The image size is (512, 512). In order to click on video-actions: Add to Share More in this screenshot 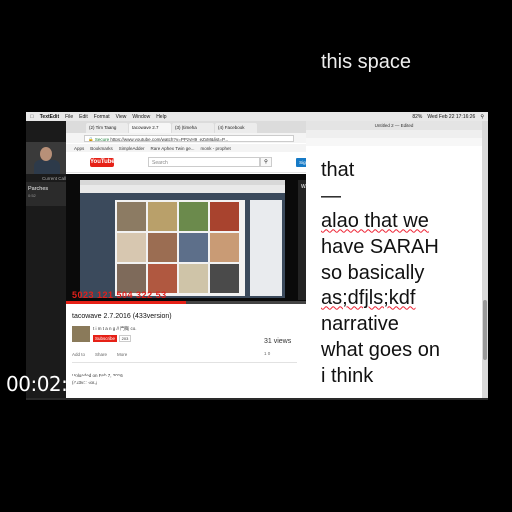, I will do `click(99, 354)`.